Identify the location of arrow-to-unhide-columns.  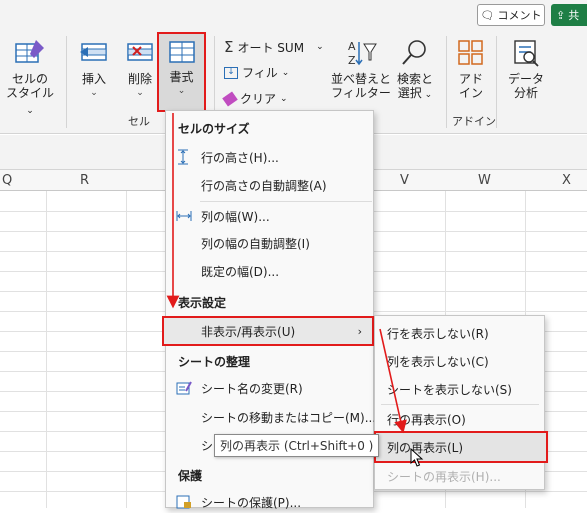
(393, 381).